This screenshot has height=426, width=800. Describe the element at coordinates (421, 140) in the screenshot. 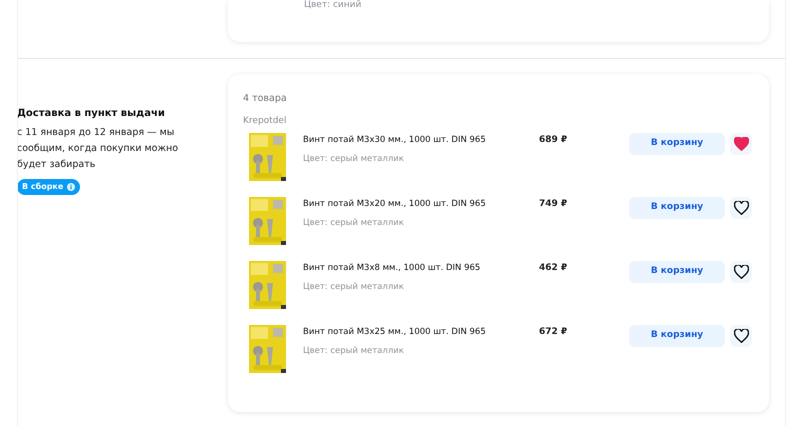

I see `product-name: Винт потай М3х30 мм., 1000 шт. DIN 965` at that location.